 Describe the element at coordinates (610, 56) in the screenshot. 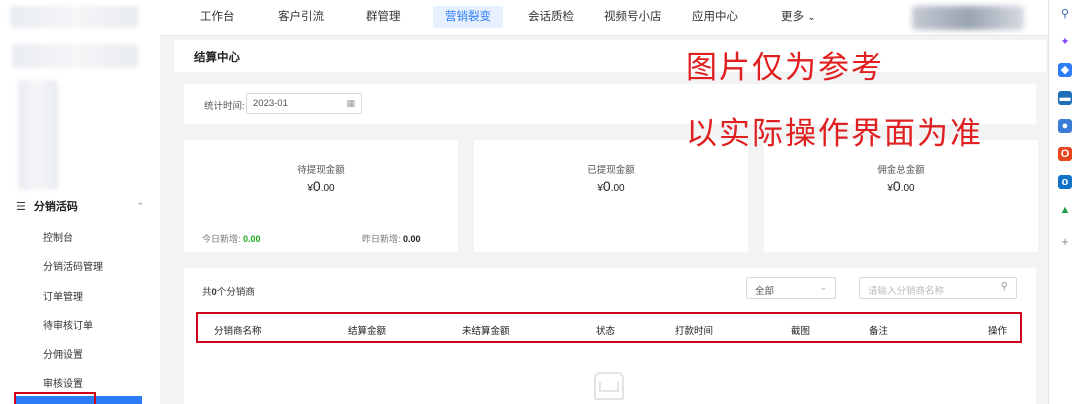

I see `breadcrumb: 结算中心` at that location.